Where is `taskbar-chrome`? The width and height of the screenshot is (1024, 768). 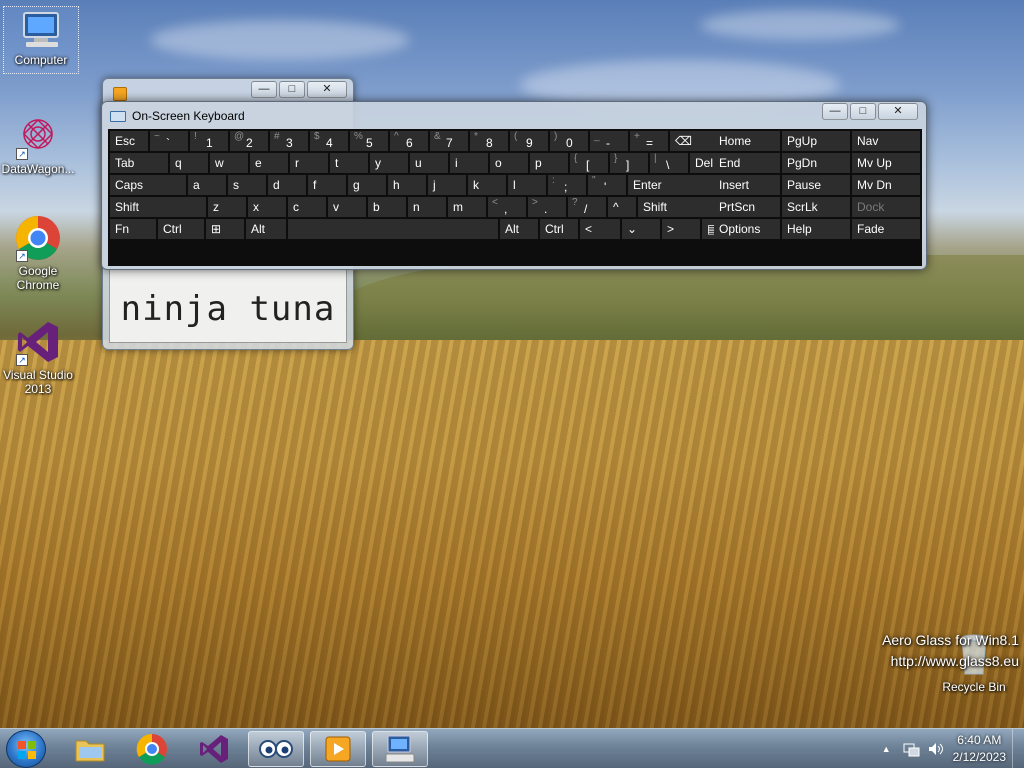
taskbar-chrome is located at coordinates (152, 749).